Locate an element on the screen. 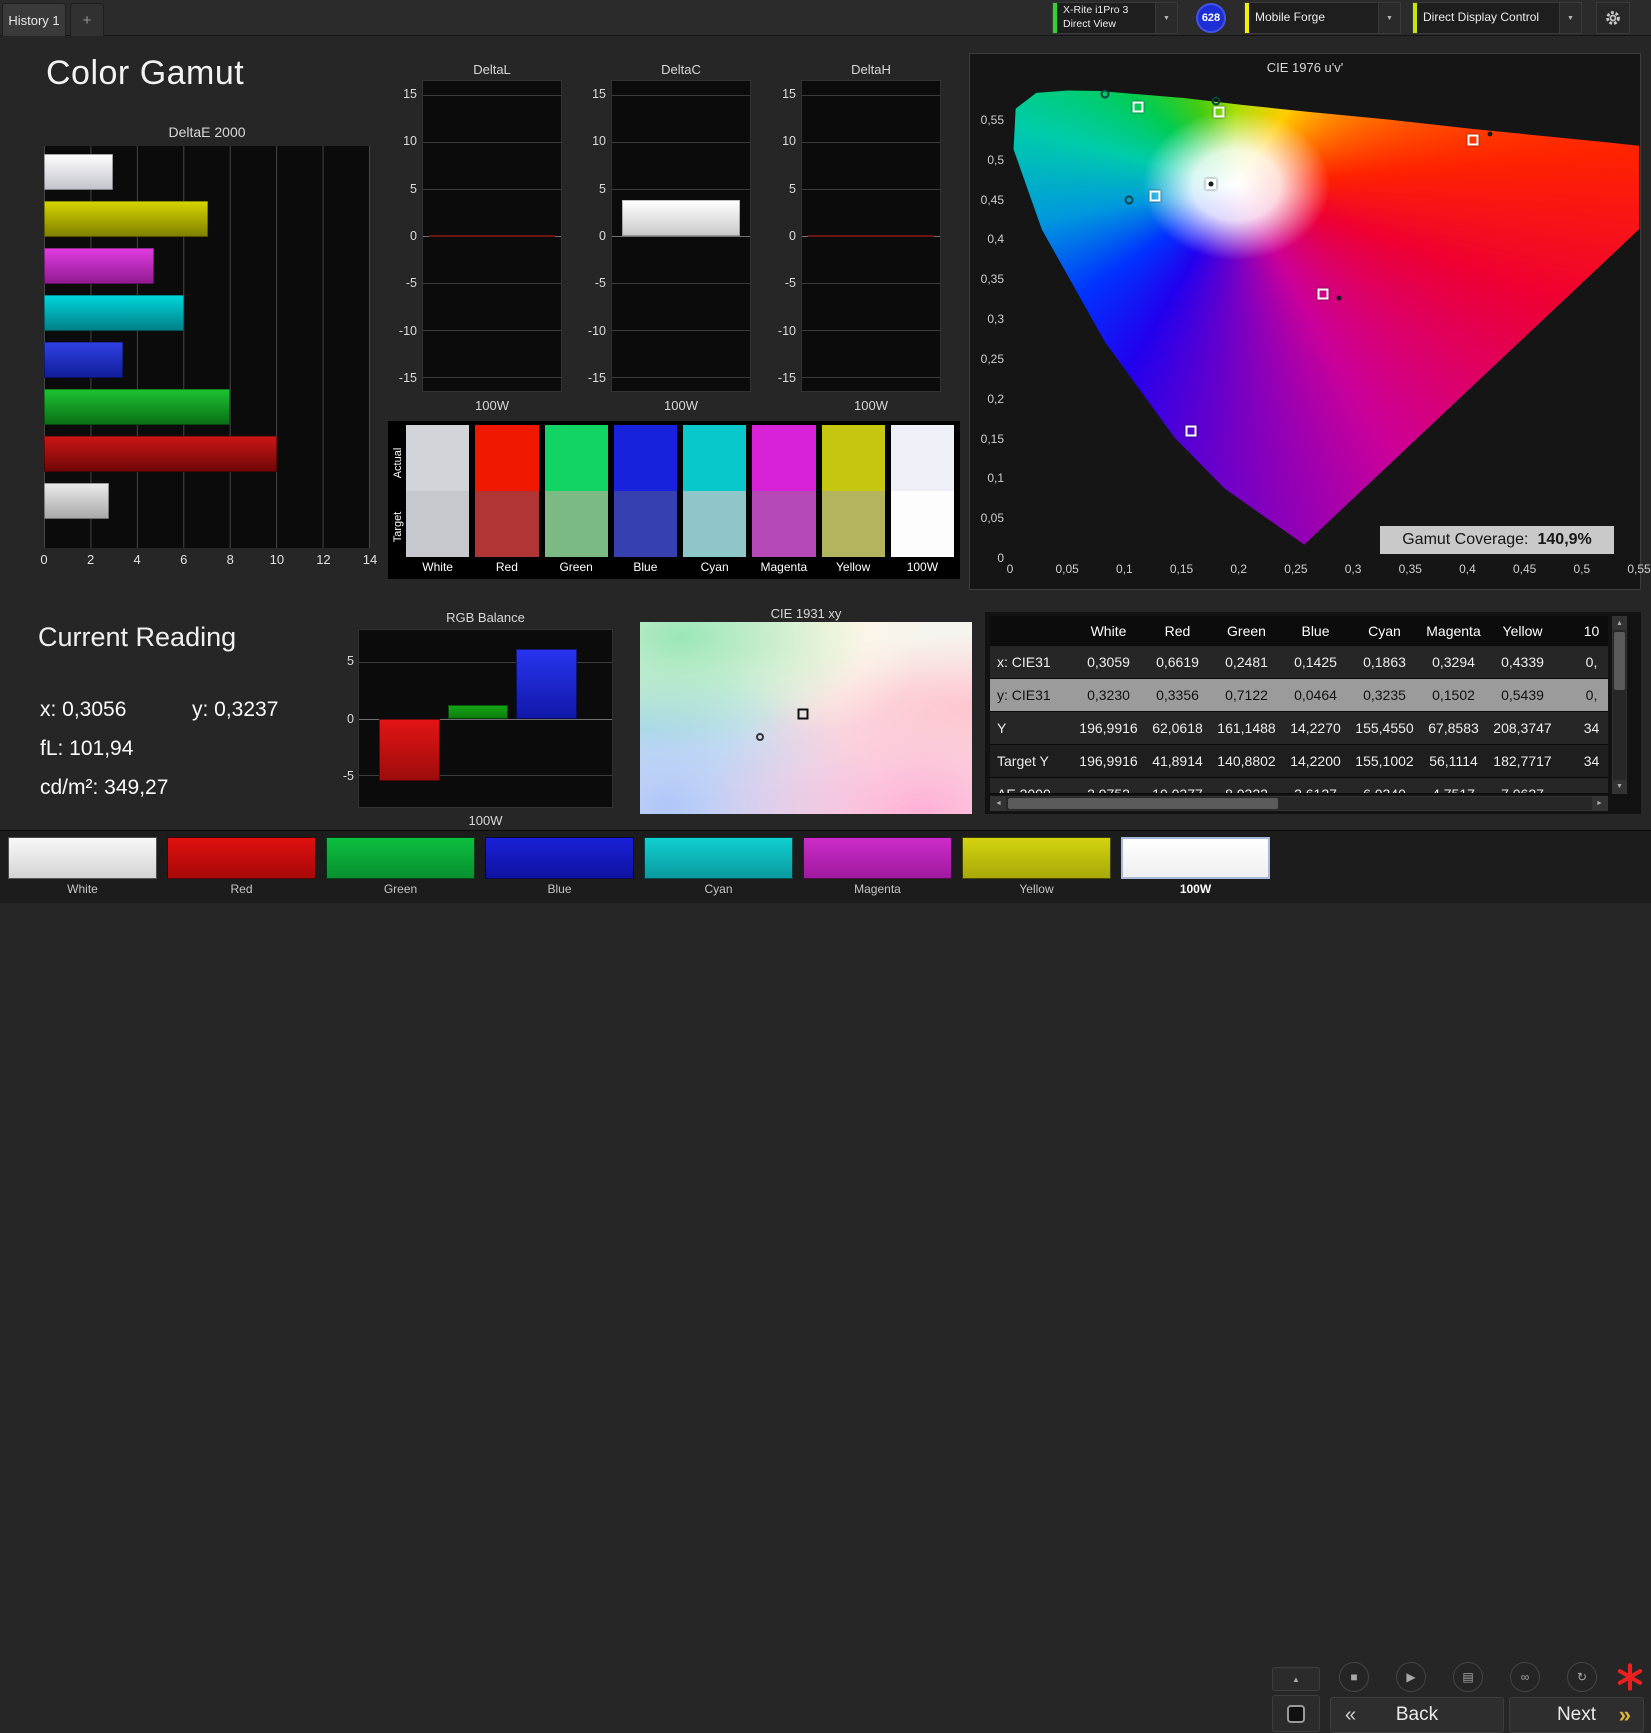 The height and width of the screenshot is (1733, 1651). table-cell: 0,3230 is located at coordinates (1108, 695).